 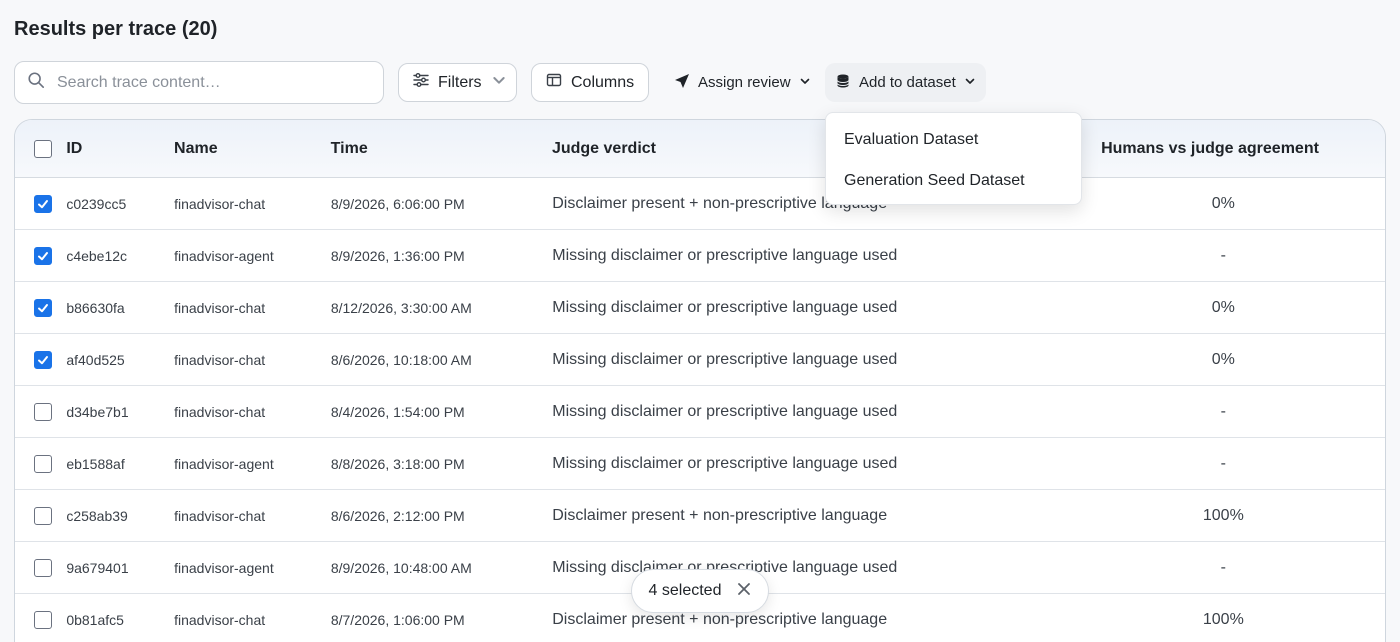 I want to click on add-to-dataset-label: Add to dataset, so click(x=907, y=82).